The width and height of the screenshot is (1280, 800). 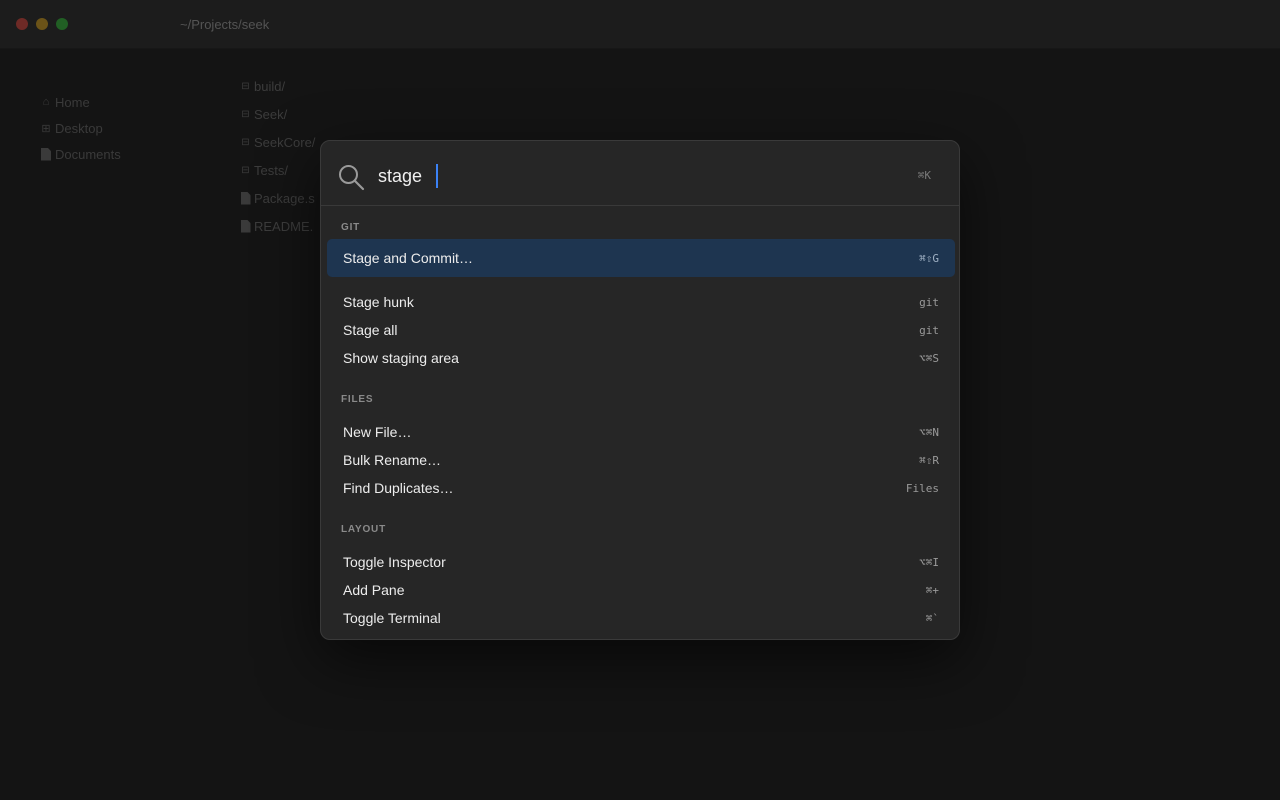 What do you see at coordinates (394, 562) in the screenshot?
I see `command-label: Toggle Inspector` at bounding box center [394, 562].